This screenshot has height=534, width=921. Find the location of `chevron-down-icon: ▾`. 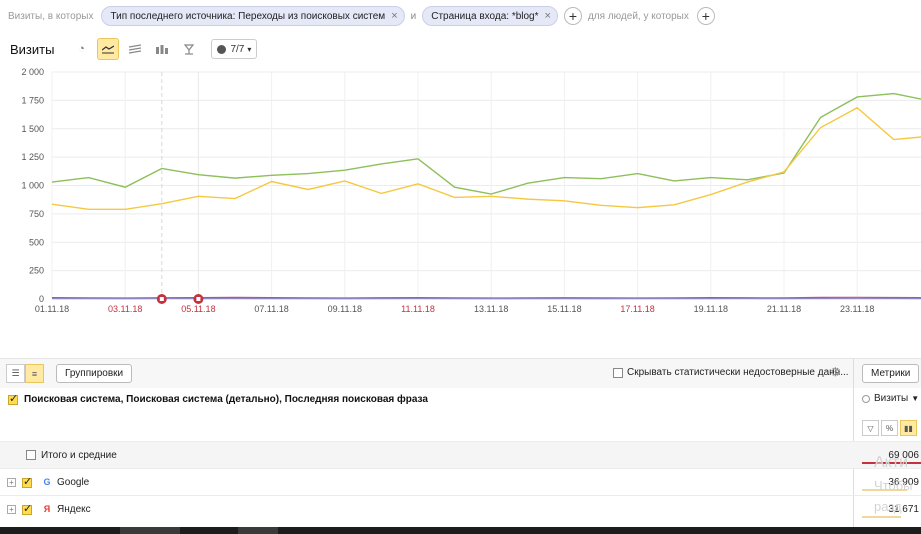

chevron-down-icon: ▾ is located at coordinates (249, 49).